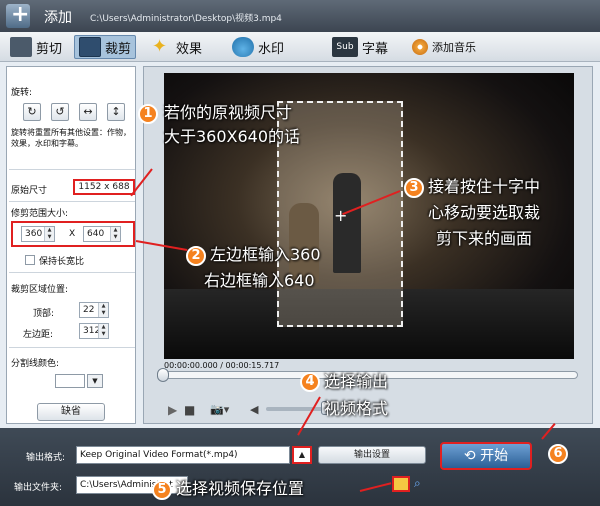 The image size is (600, 506). Describe the element at coordinates (40, 290) in the screenshot. I see `crop-position-label: 裁剪区域位置:` at that location.